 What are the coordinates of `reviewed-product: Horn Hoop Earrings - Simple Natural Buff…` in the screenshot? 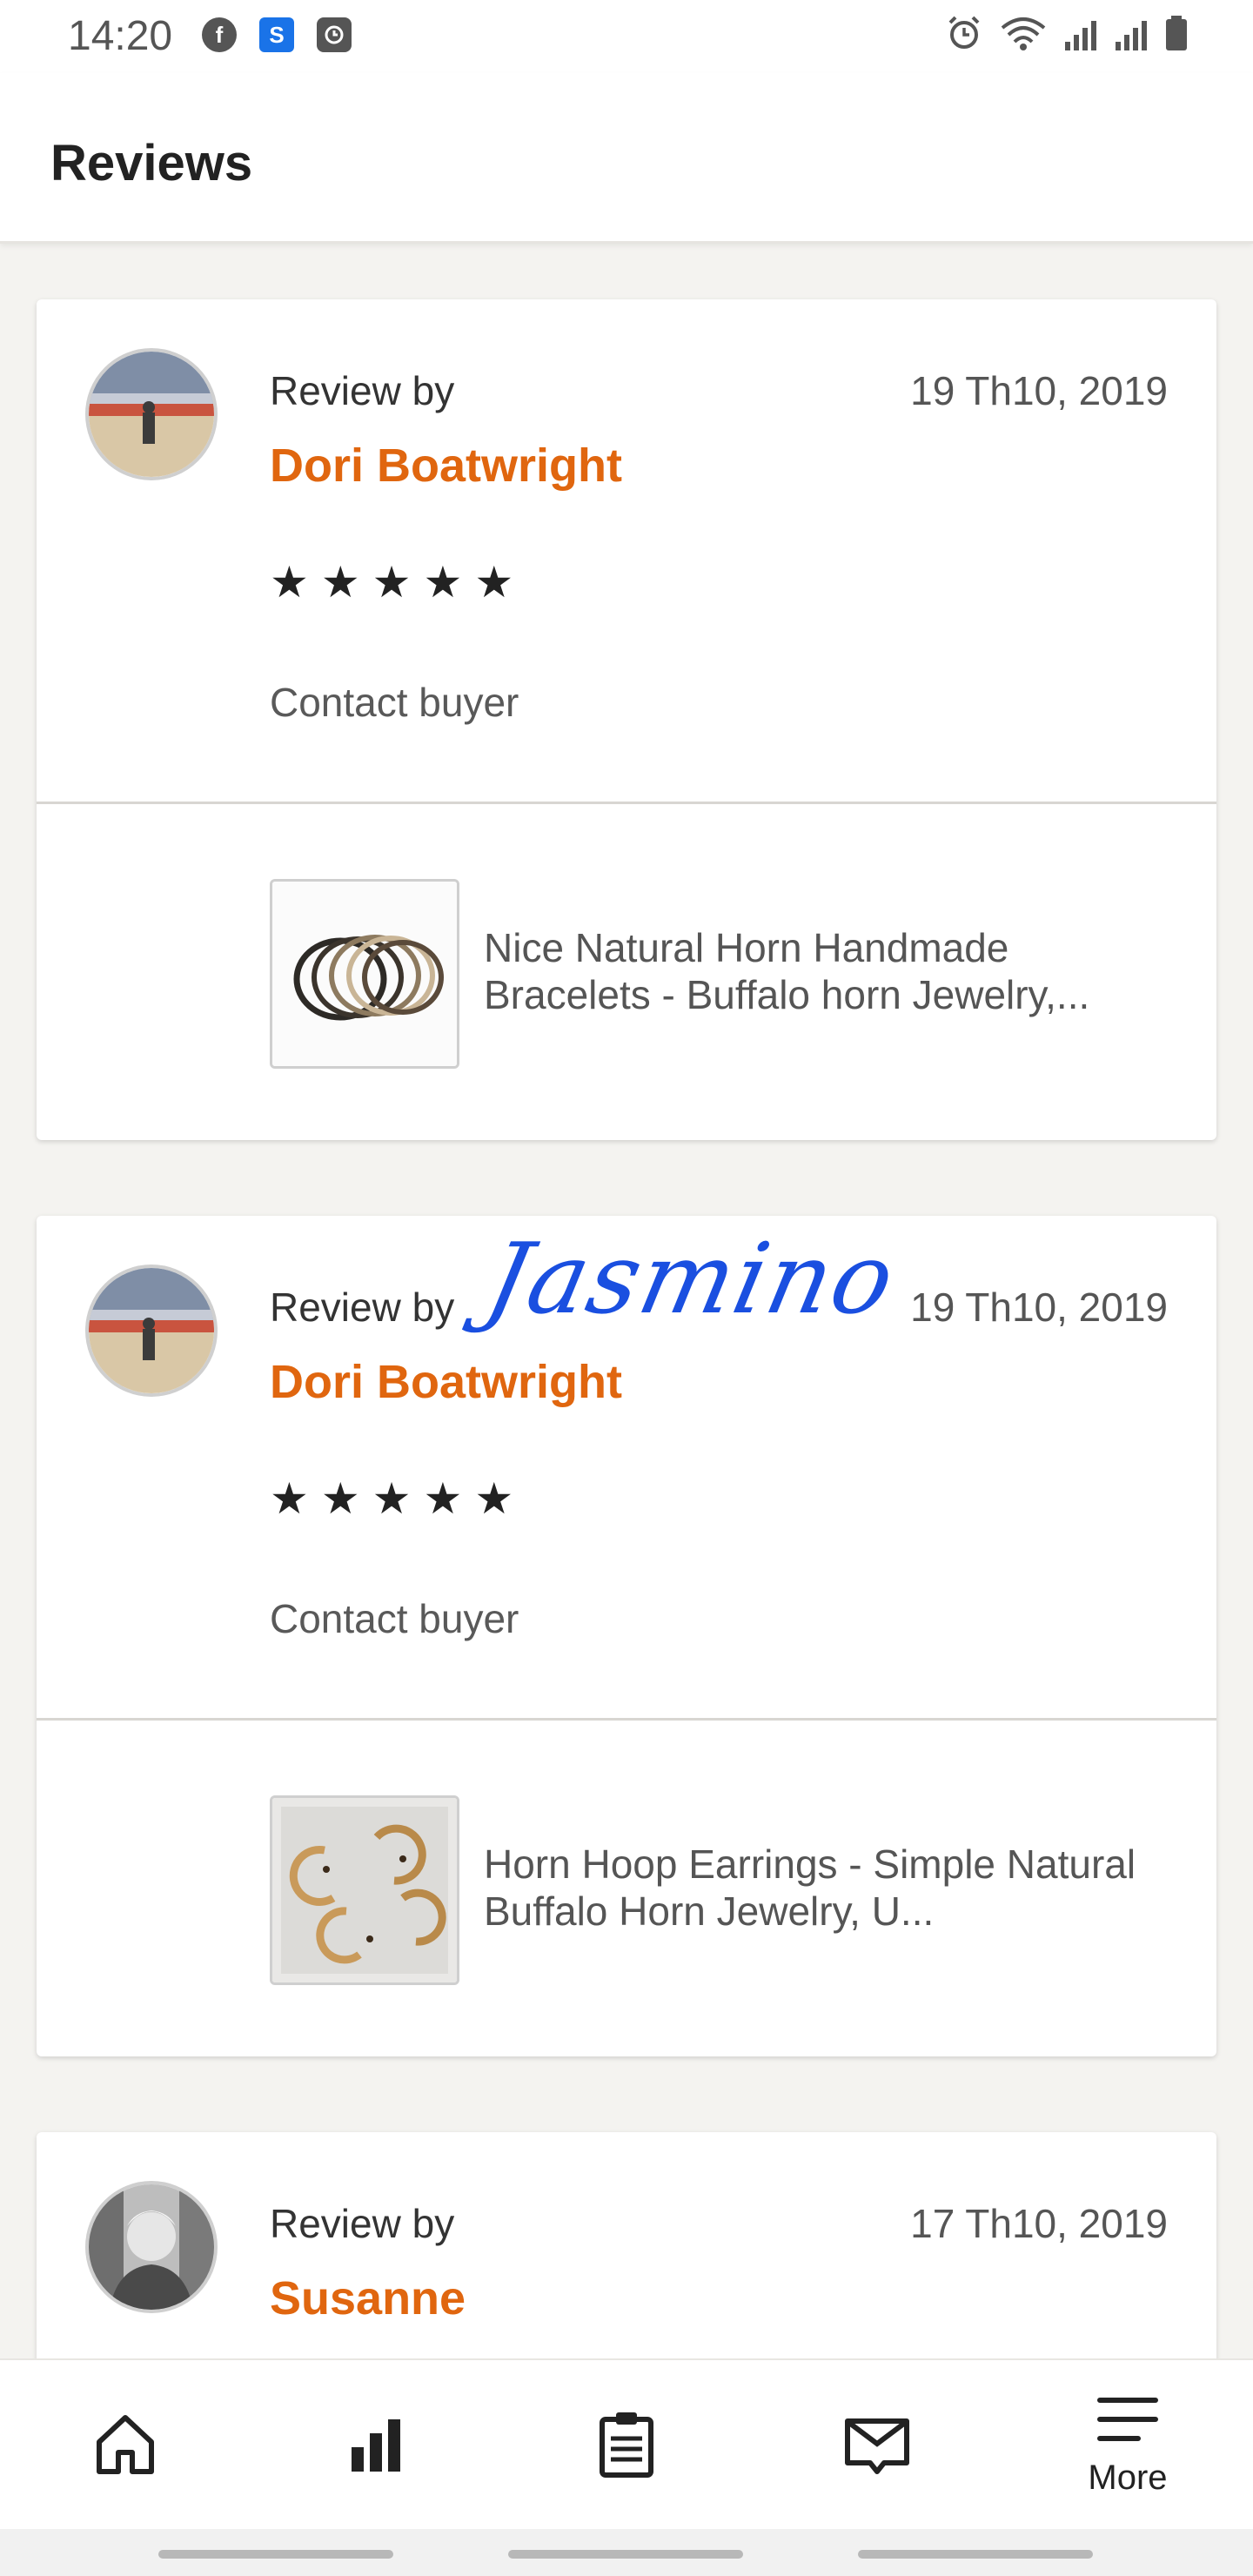 It's located at (626, 1888).